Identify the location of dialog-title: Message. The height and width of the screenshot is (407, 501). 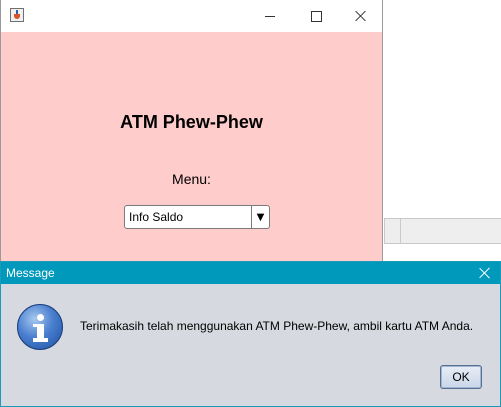
(30, 273).